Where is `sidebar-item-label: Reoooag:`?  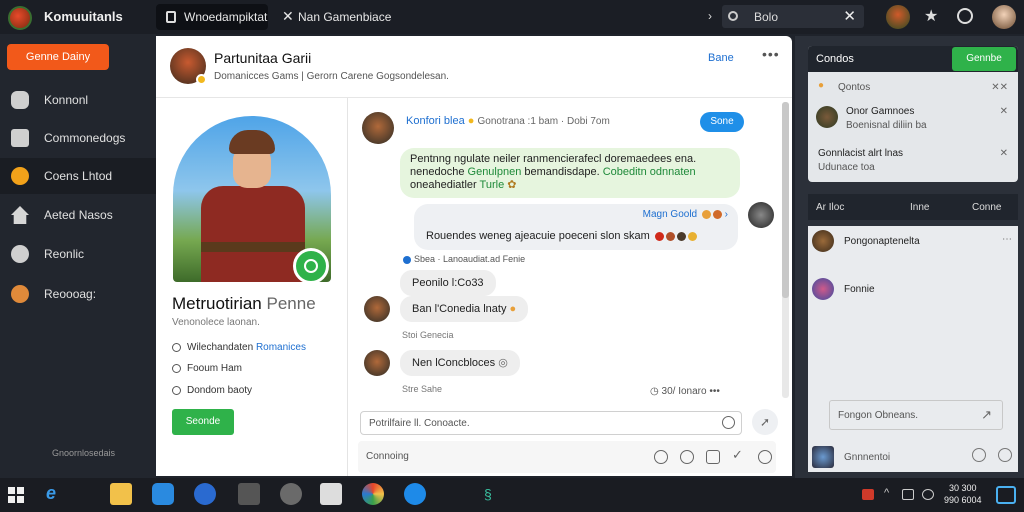 sidebar-item-label: Reoooag: is located at coordinates (70, 294).